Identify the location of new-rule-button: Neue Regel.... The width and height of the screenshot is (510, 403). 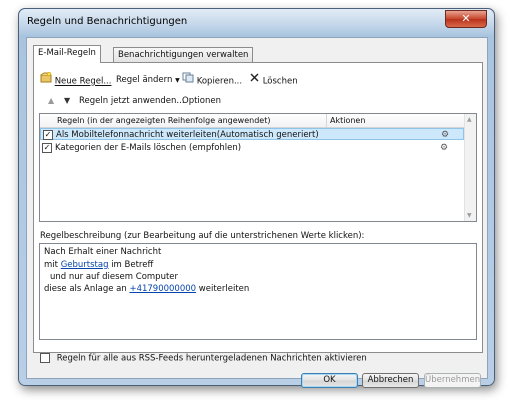
(76, 79).